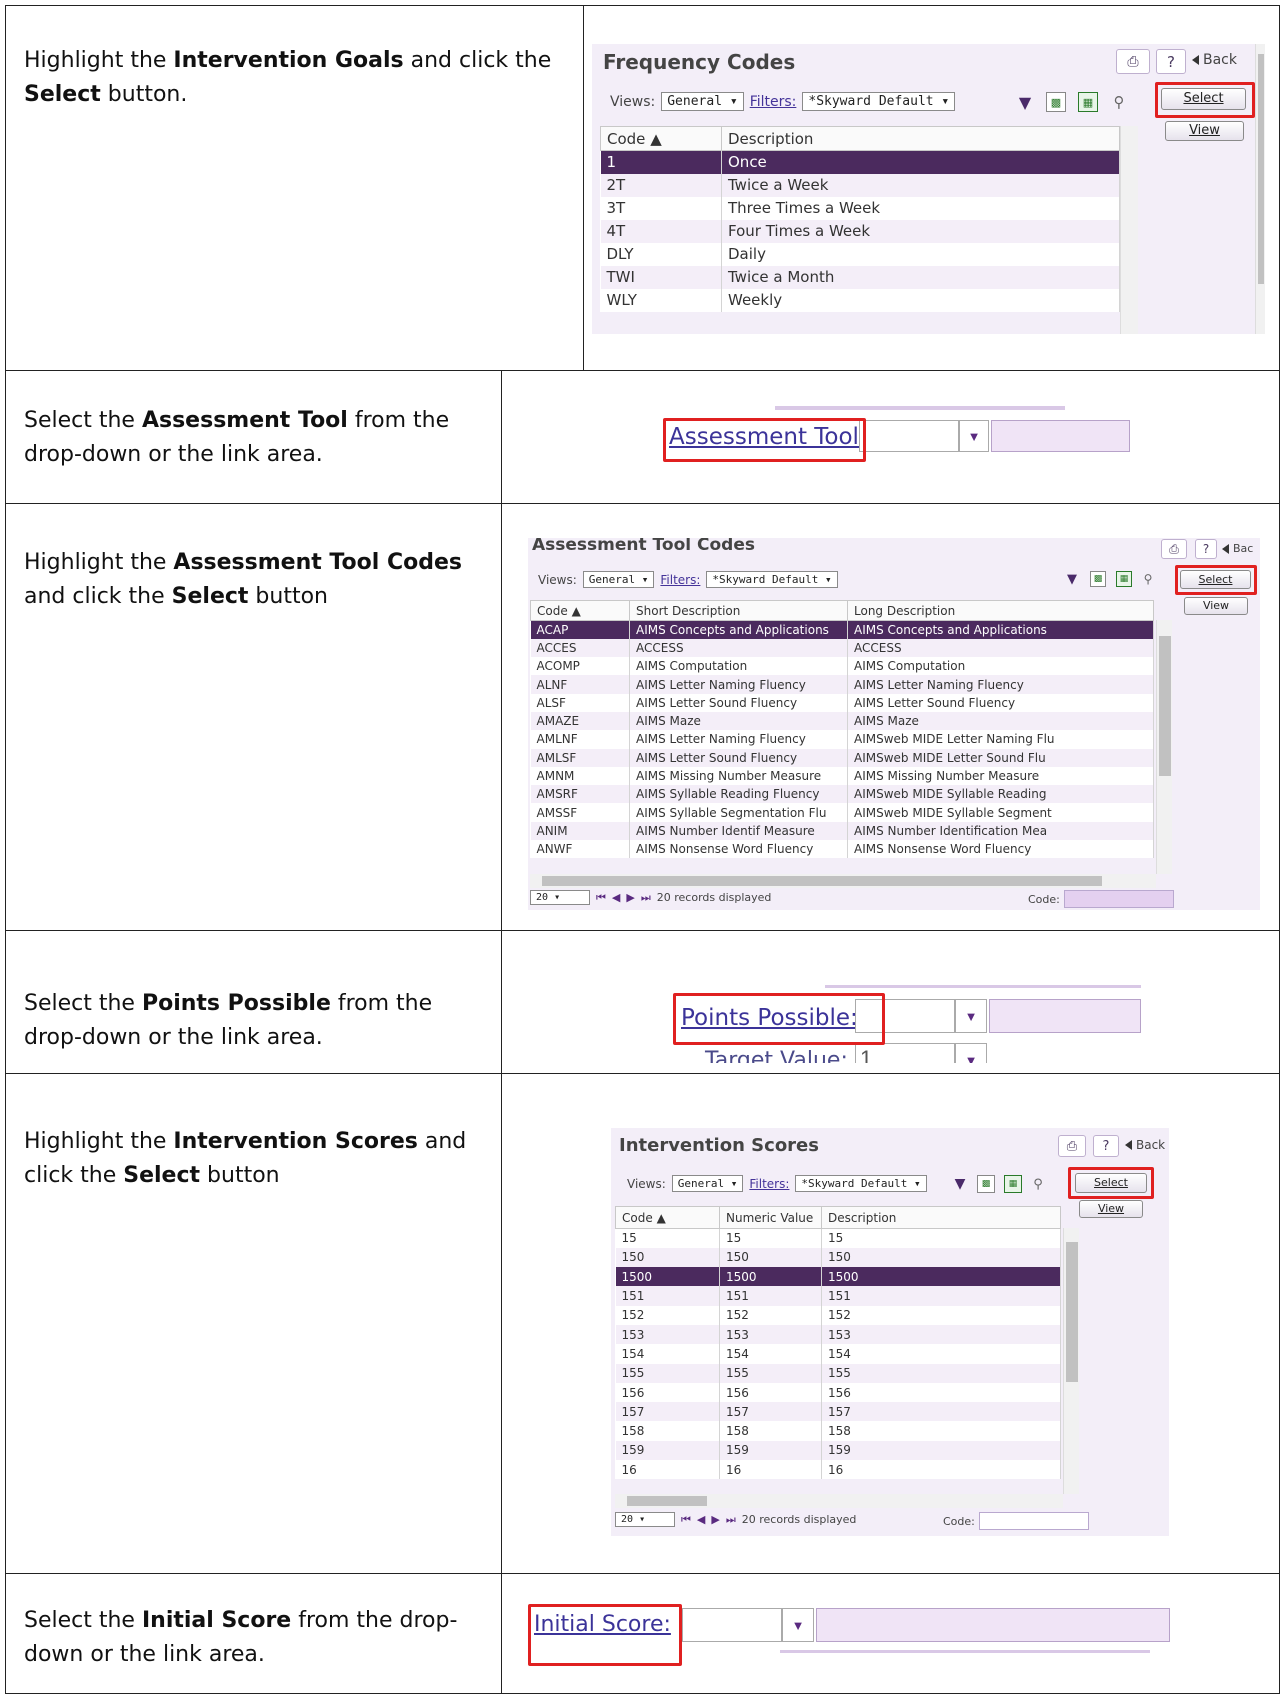 This screenshot has height=1699, width=1285. I want to click on table-row: 154 154 154, so click(838, 1354).